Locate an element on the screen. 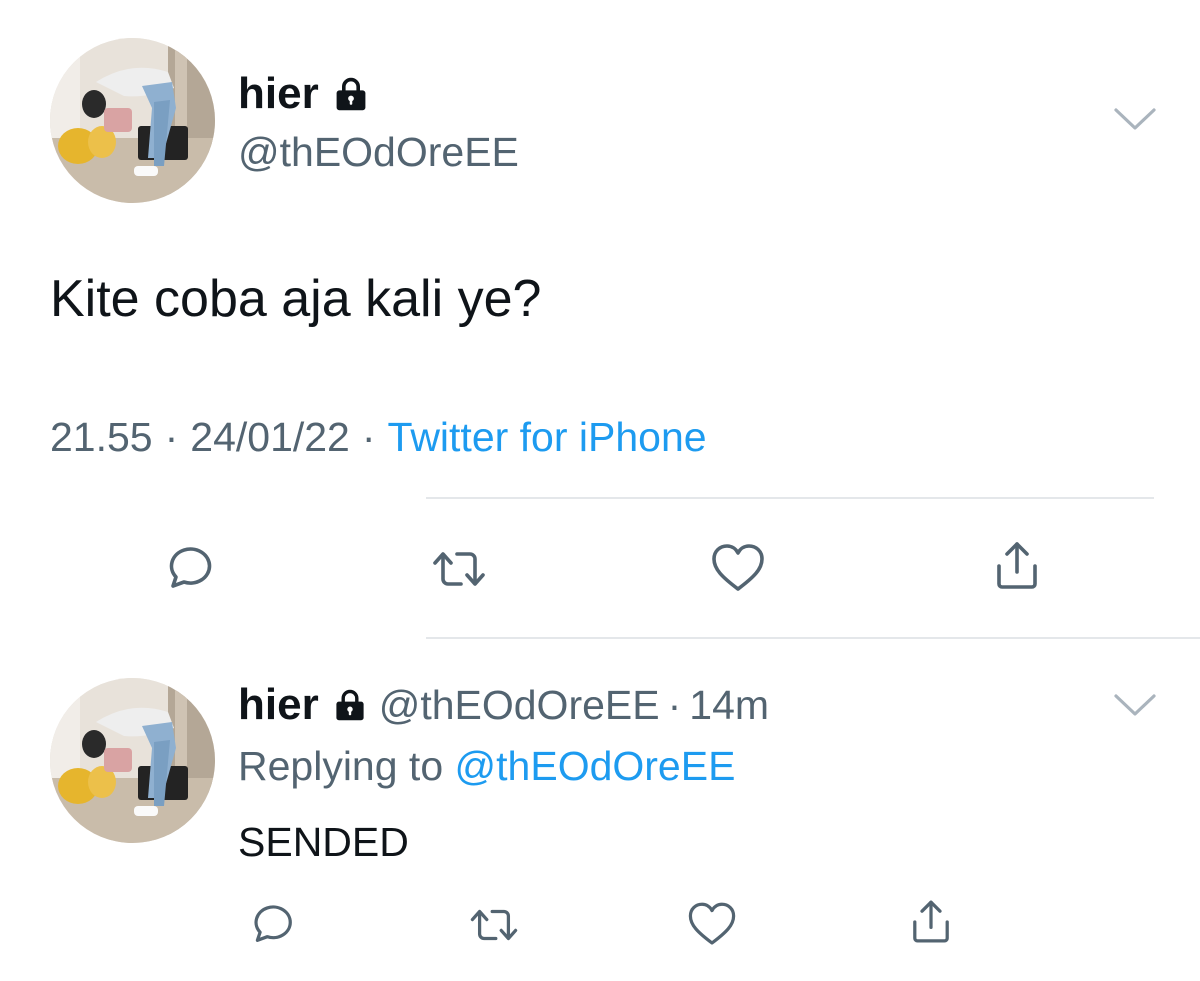 Image resolution: width=1200 pixels, height=981 pixels. replying-to: Replying to @thEOdOreEE is located at coordinates (486, 766).